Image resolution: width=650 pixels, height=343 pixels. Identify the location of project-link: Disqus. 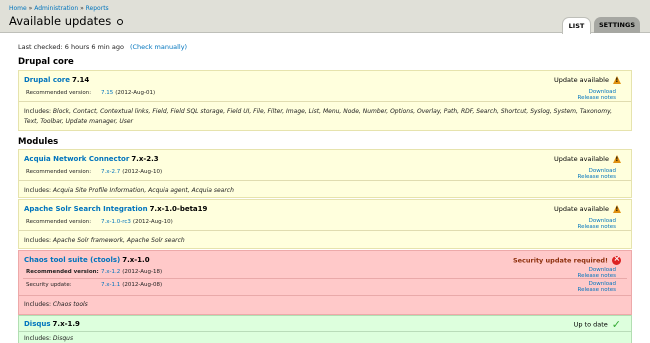
(37, 324).